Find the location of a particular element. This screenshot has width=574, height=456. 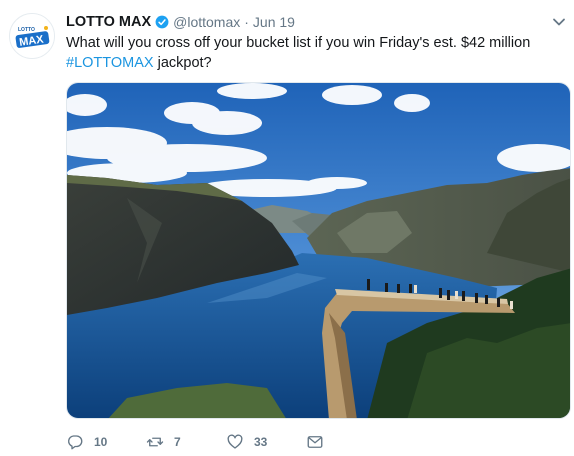

retweet-button: 7 is located at coordinates (163, 442).